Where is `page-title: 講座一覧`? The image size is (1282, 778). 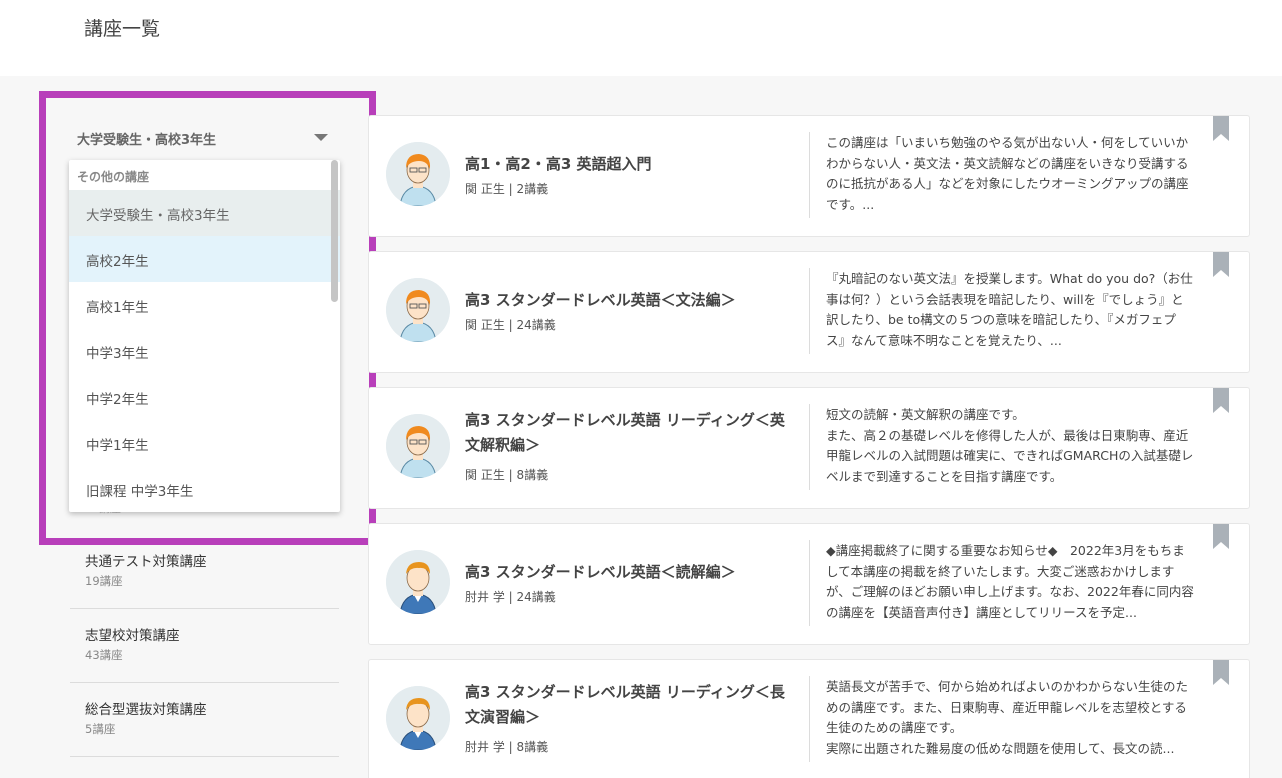
page-title: 講座一覧 is located at coordinates (122, 29).